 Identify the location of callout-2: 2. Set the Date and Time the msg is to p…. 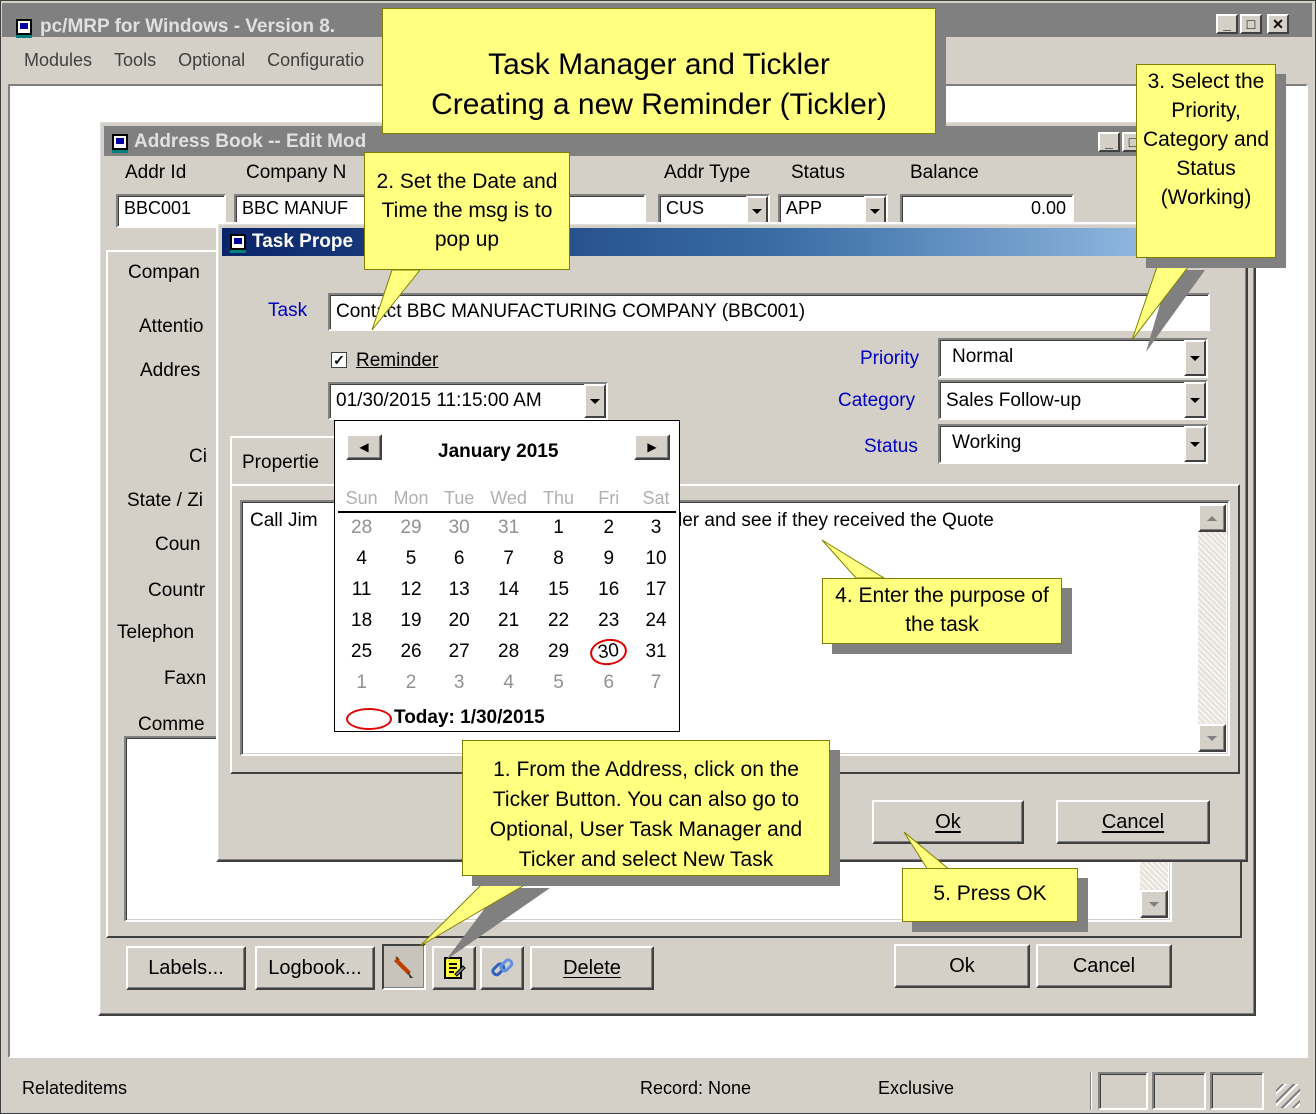
(467, 211).